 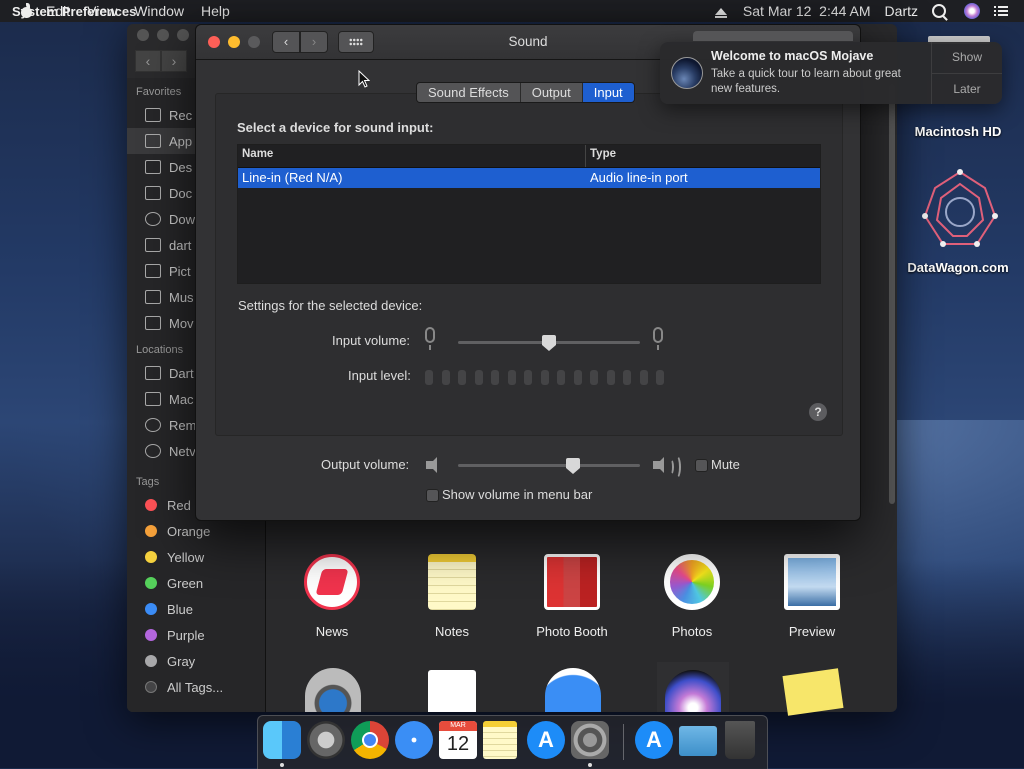 I want to click on table-row: Line-in (Red N/A) Audio line-in port, so click(x=529, y=178).